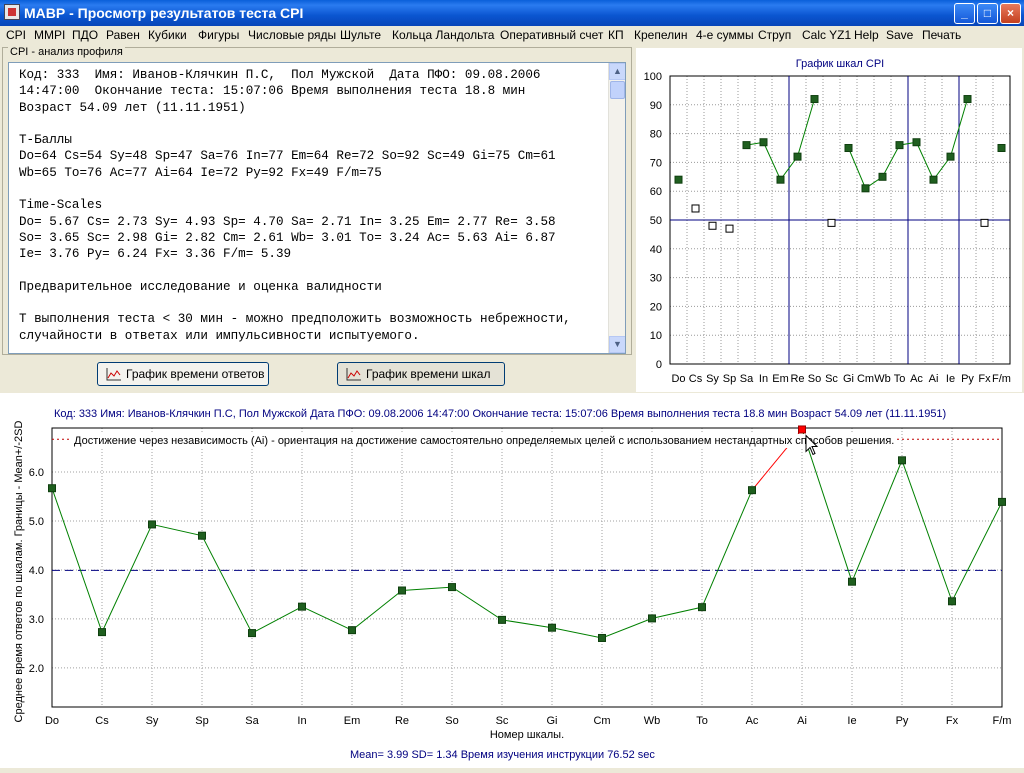 The image size is (1024, 773). What do you see at coordinates (443, 35) in the screenshot?
I see `menu-item-landolt-rings: Кольца Ландольта` at bounding box center [443, 35].